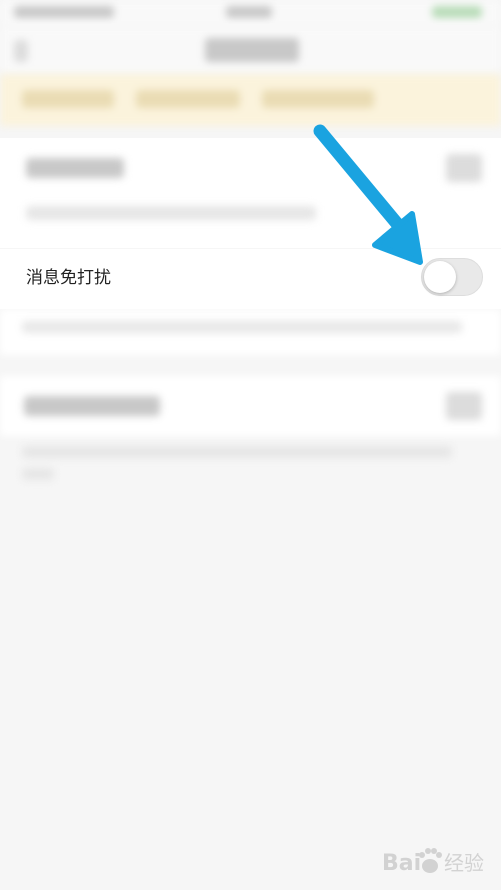 The image size is (501, 890). I want to click on svg-text: Bai, so click(401, 863).